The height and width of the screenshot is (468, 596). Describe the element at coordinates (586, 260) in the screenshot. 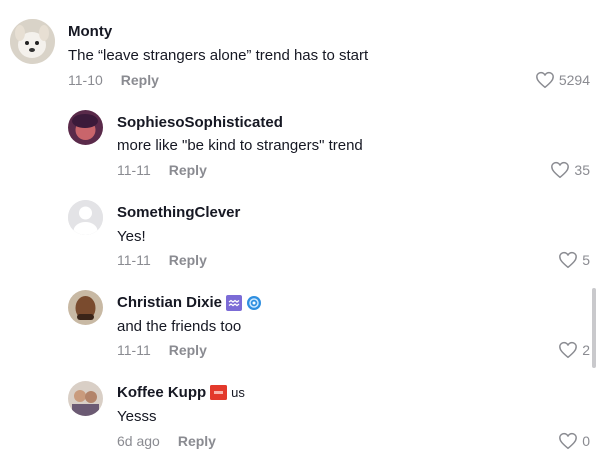

I see `like-count: 5` at that location.